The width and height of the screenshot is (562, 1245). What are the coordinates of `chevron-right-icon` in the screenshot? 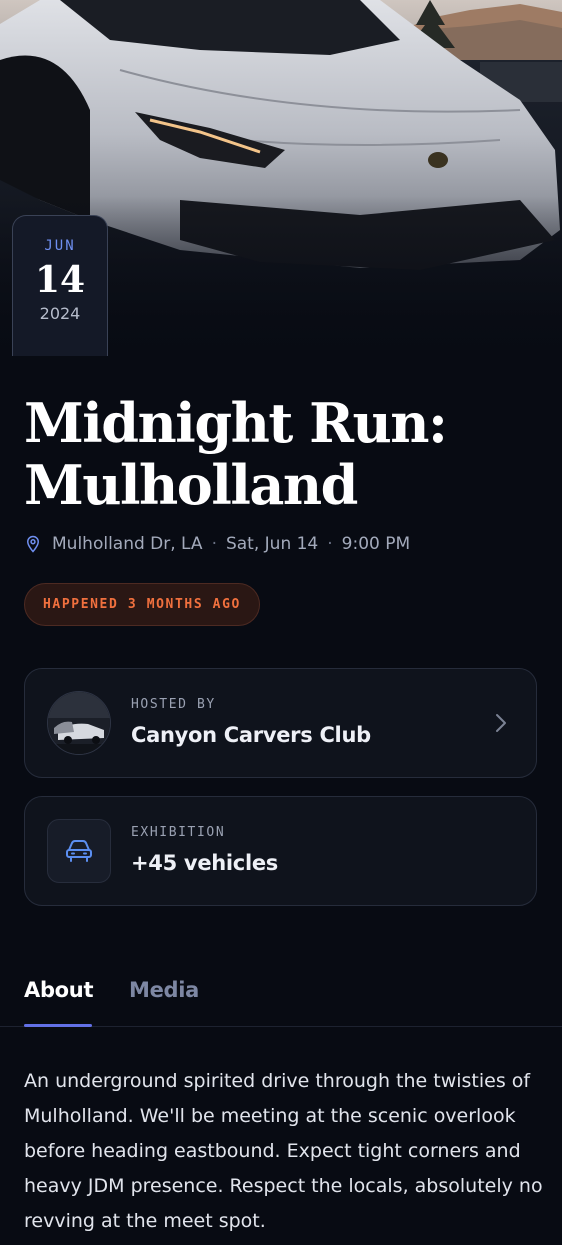 It's located at (501, 723).